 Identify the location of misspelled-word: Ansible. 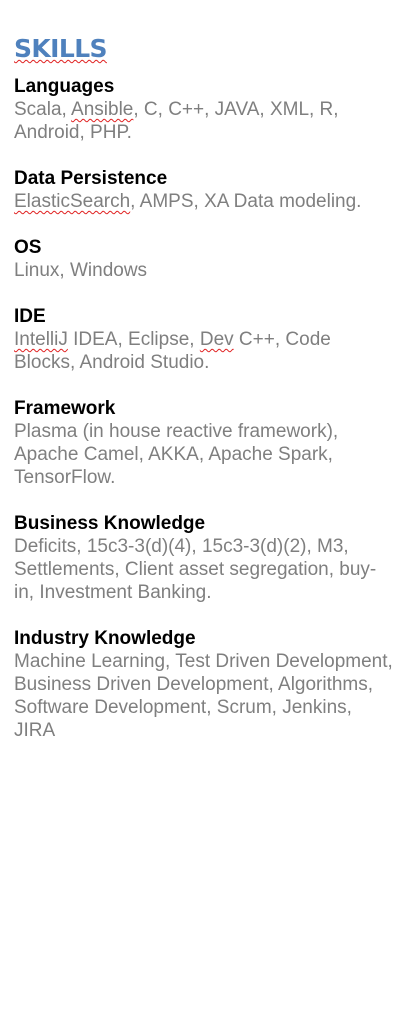
(102, 109).